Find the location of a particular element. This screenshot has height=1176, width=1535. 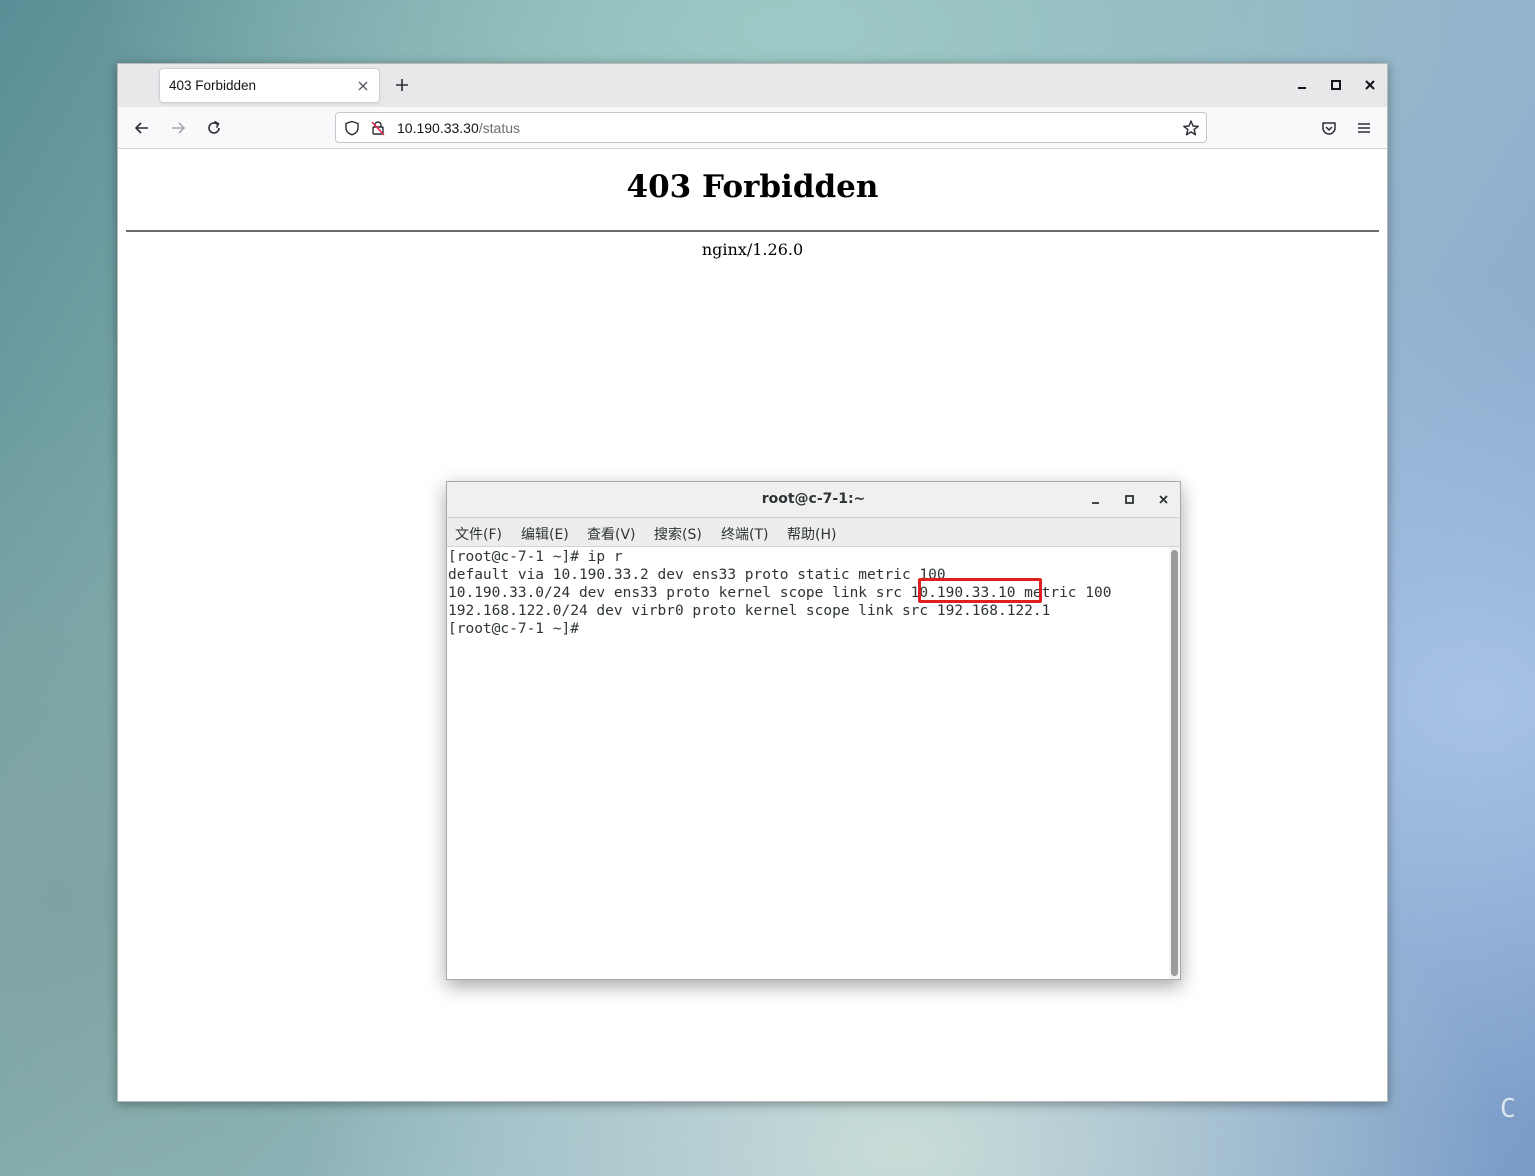

terminal-menubar: 文件(F) 编辑(E) 查看(V) 搜索(S) 终端(T) 帮助(H) is located at coordinates (813, 532).